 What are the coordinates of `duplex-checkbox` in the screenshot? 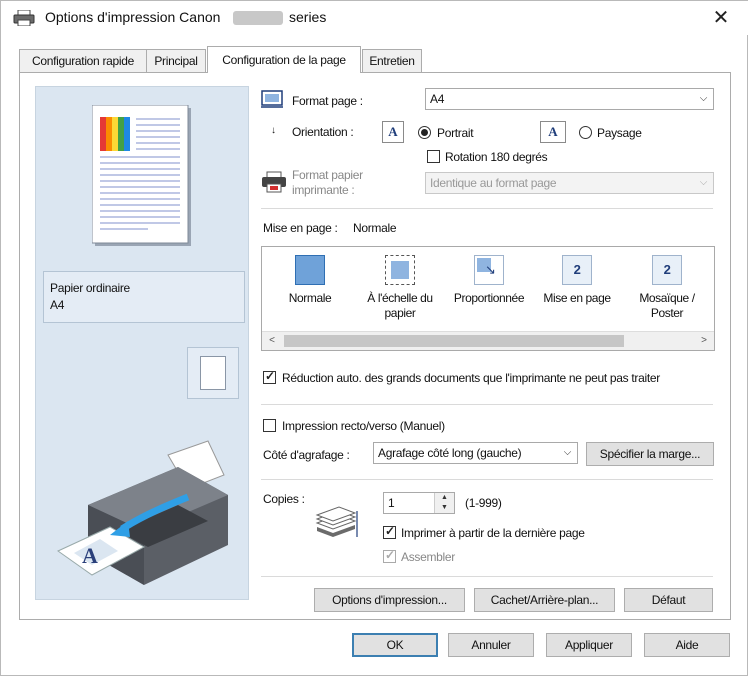 It's located at (269, 425).